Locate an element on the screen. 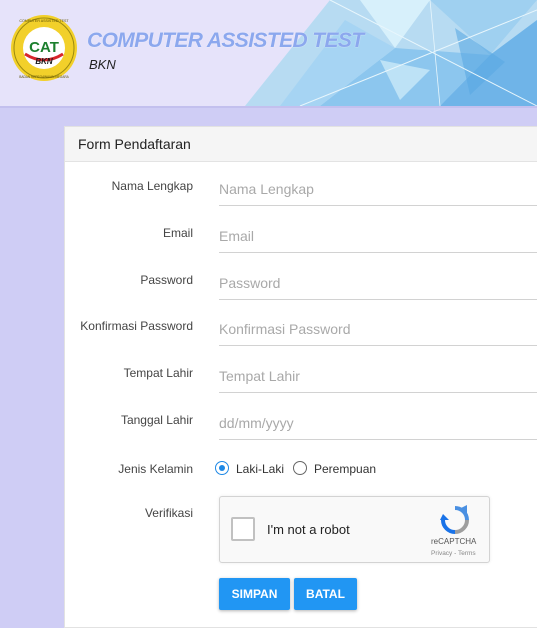  recaptcha-brand: reCAPTCHA is located at coordinates (454, 541).